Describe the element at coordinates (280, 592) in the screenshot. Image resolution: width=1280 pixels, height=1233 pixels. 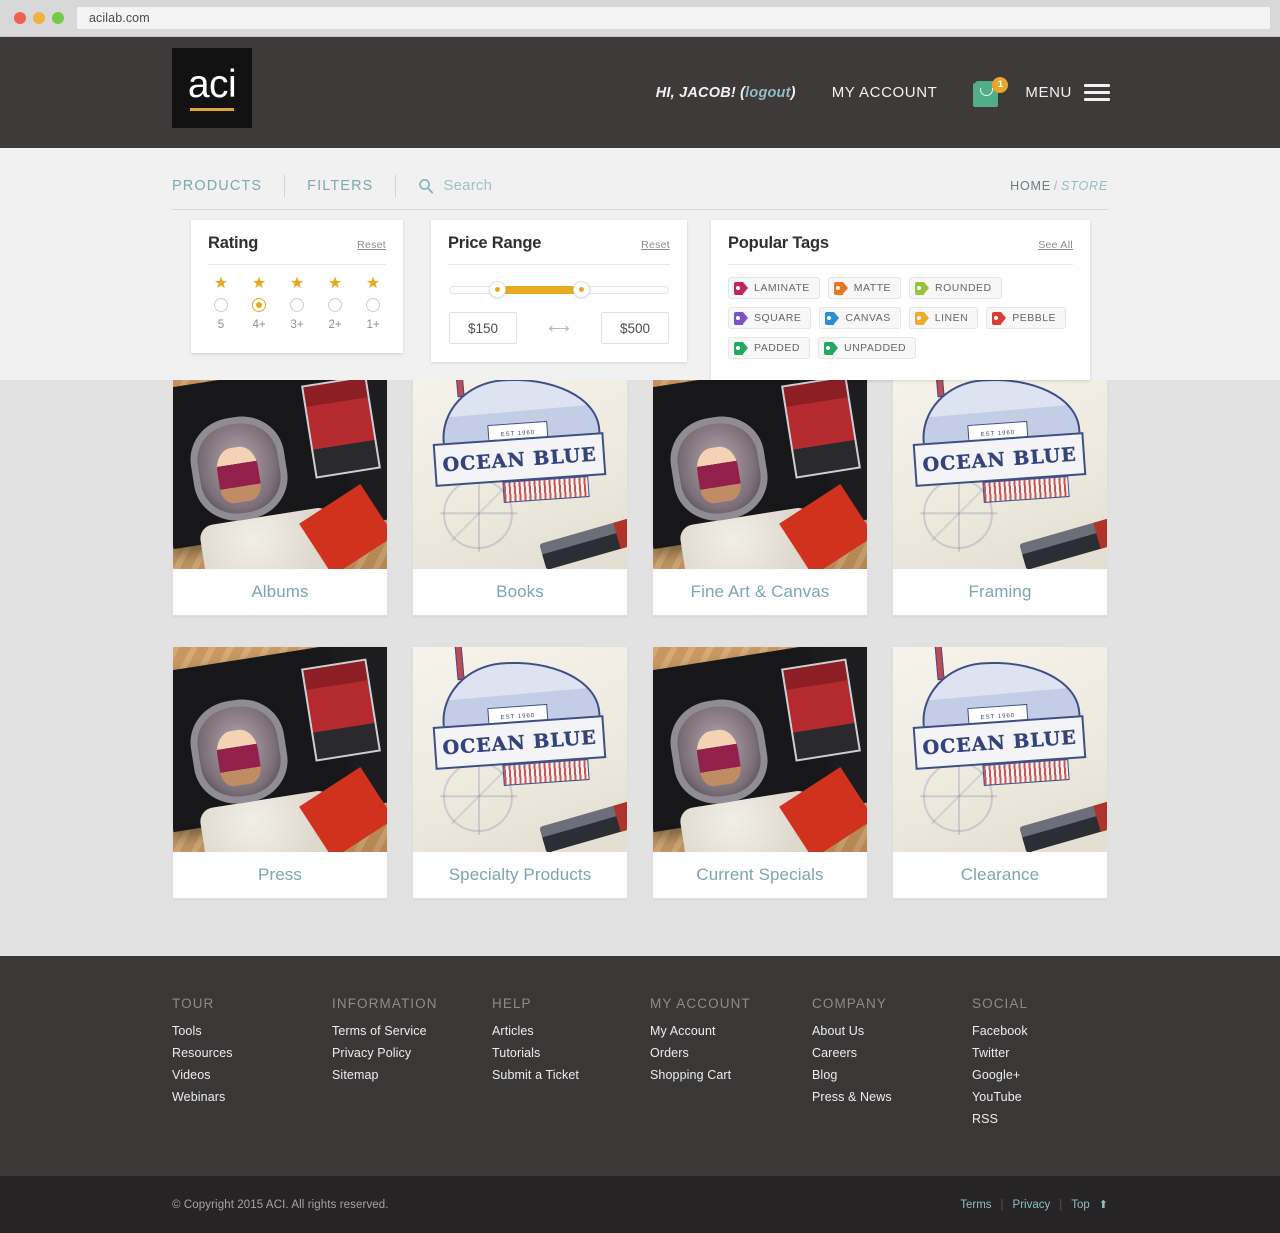
I see `product-label: Albums` at that location.